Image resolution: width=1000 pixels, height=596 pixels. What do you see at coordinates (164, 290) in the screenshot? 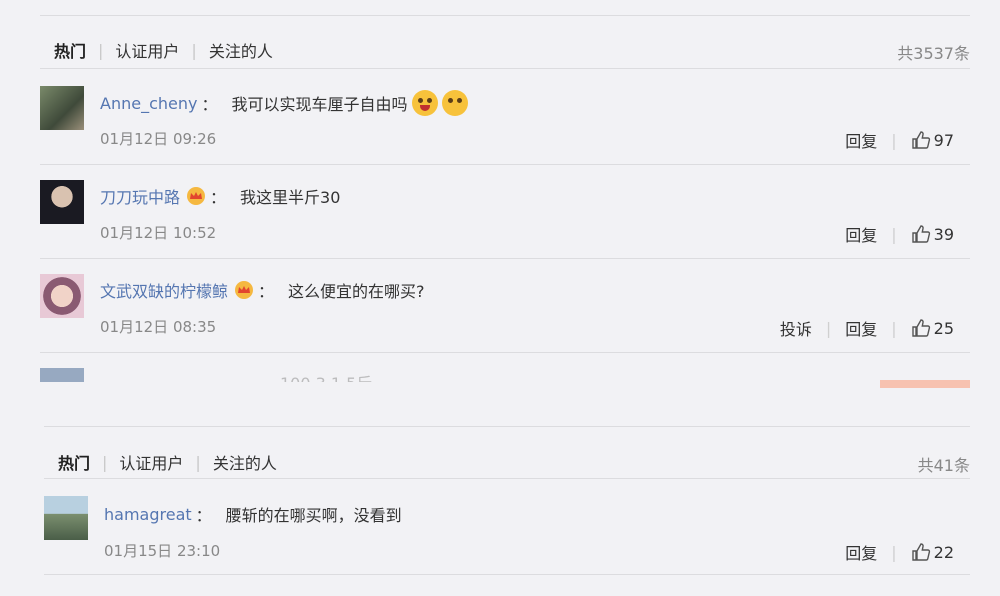
I see `username: 文武双缺的柠檬鲸` at bounding box center [164, 290].